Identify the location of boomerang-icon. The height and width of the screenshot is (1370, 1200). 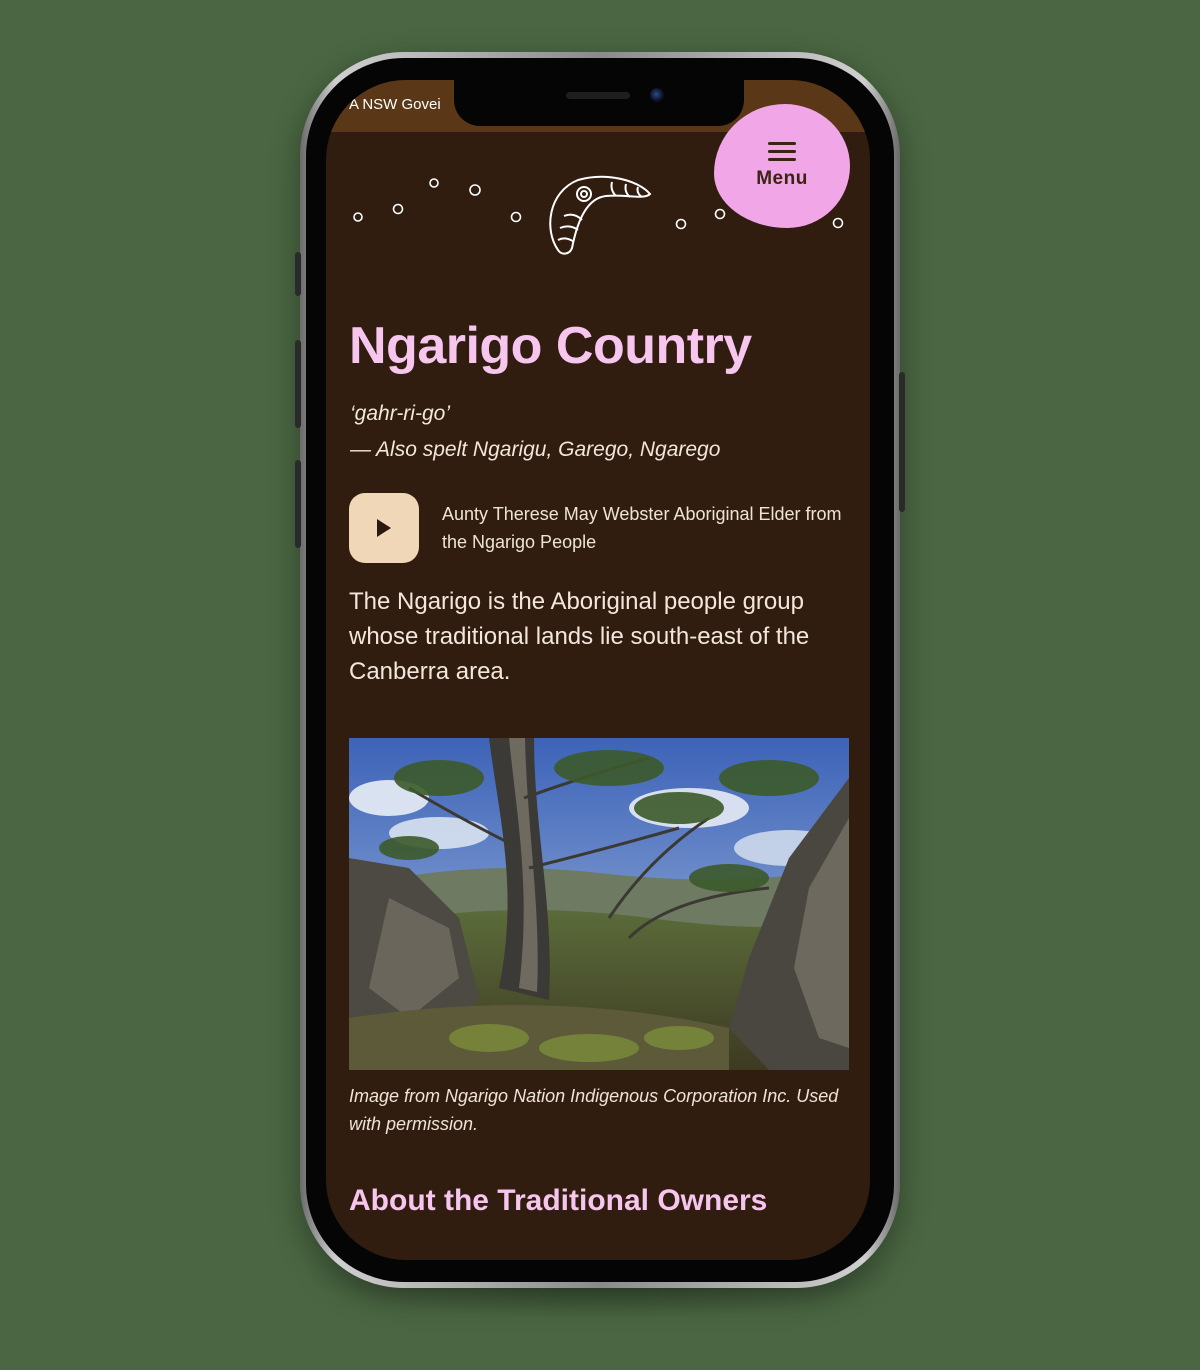
(600, 215).